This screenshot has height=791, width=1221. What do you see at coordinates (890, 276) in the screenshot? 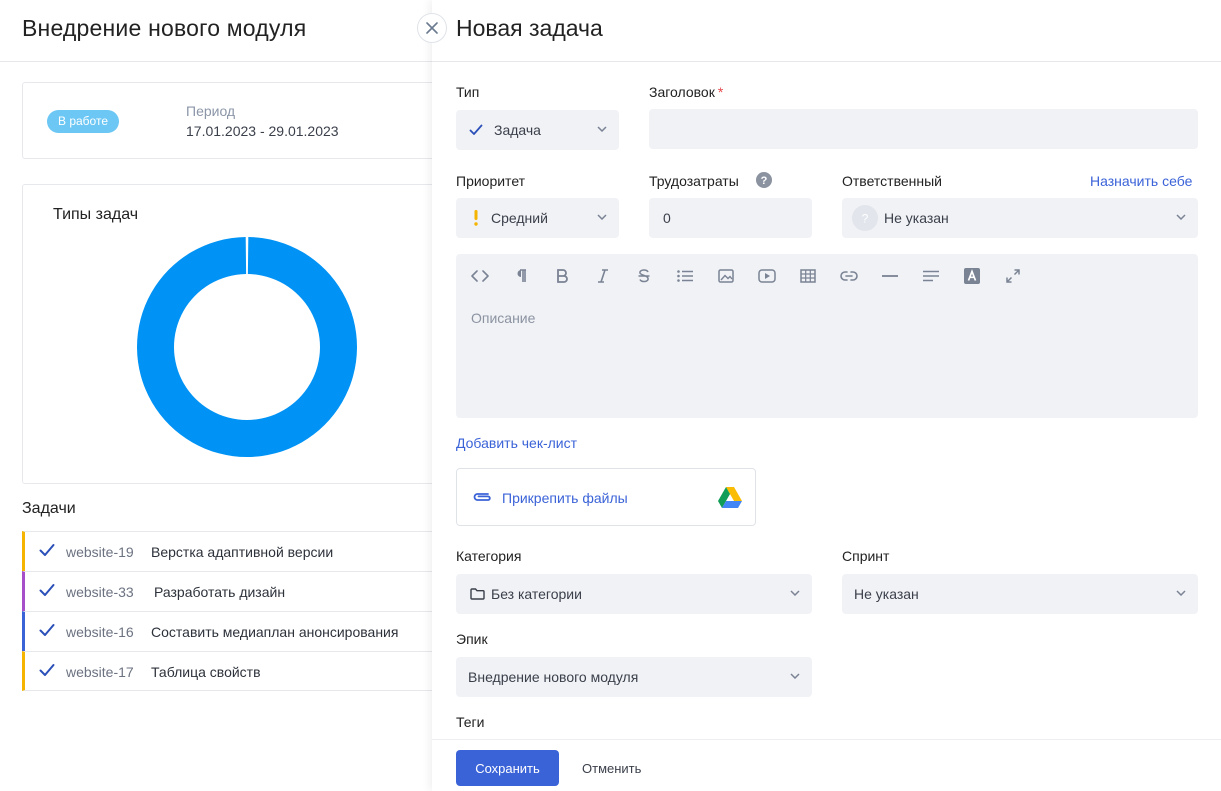
I see `horizontal-rule-icon` at bounding box center [890, 276].